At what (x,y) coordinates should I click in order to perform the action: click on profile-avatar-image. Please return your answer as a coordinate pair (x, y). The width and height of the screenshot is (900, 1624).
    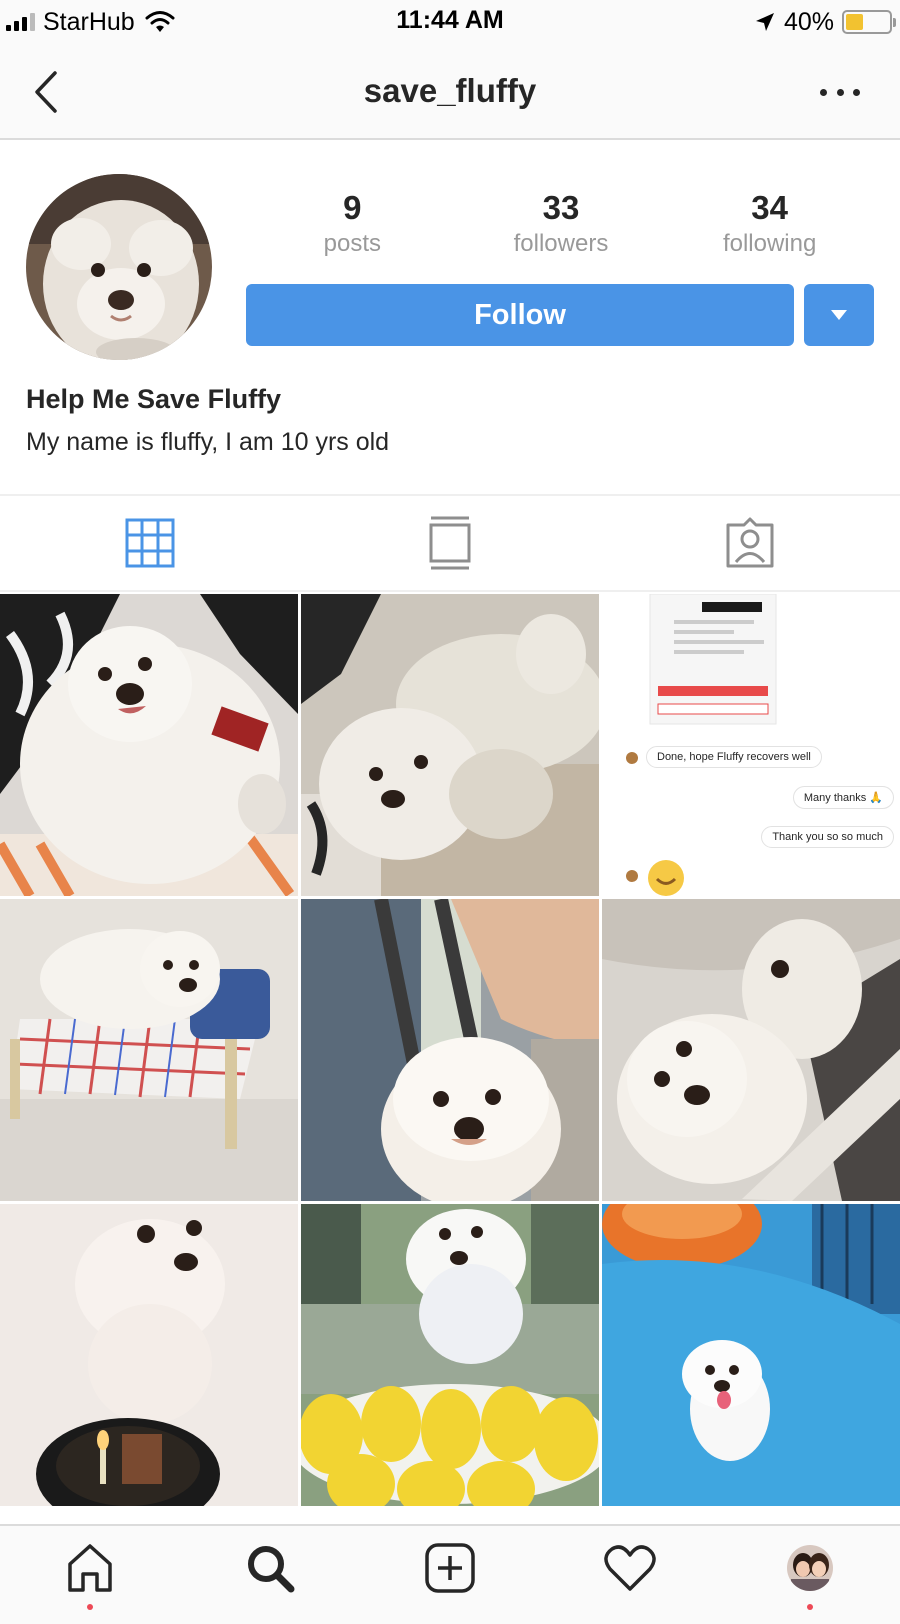
    Looking at the image, I should click on (810, 1568).